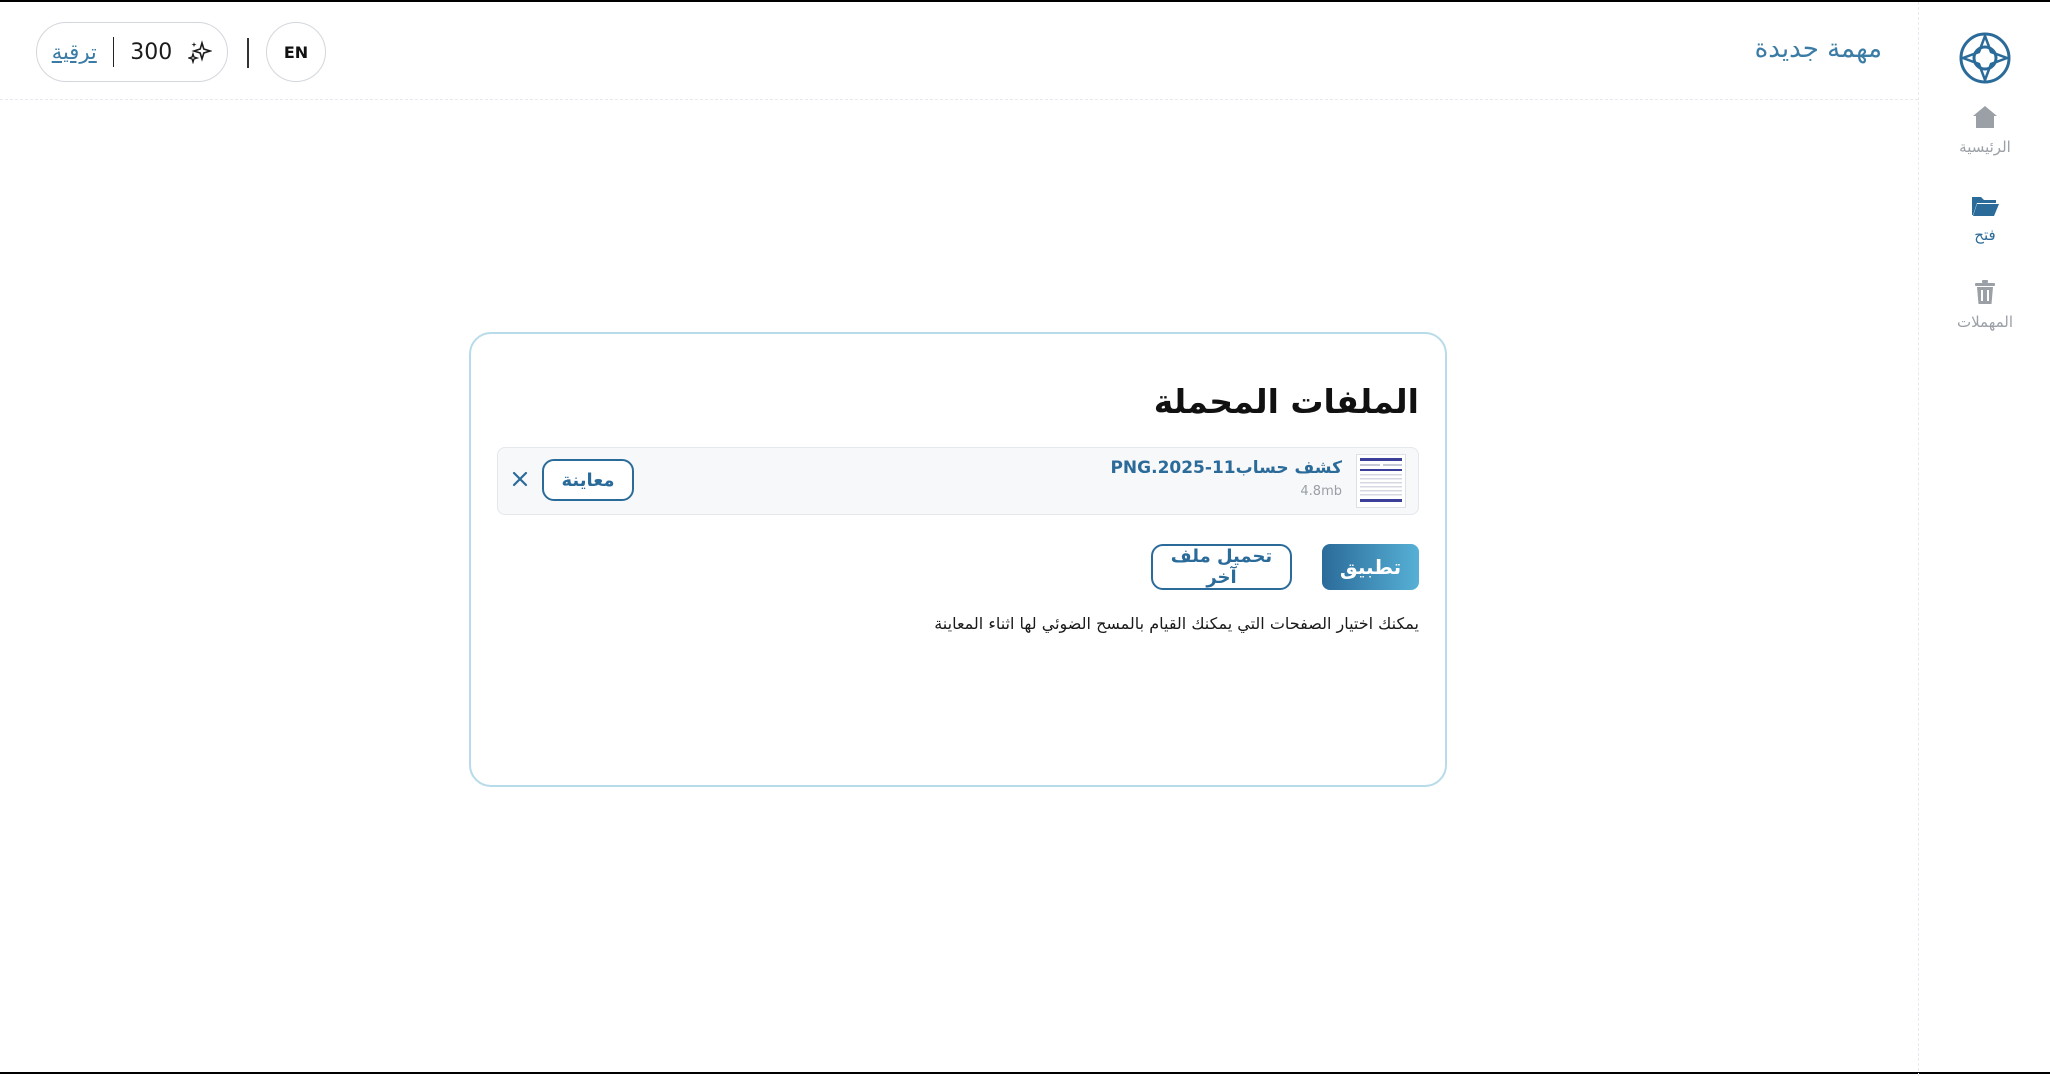 The width and height of the screenshot is (2050, 1076). I want to click on sidebar-item-label: الرئيسية, so click(1985, 147).